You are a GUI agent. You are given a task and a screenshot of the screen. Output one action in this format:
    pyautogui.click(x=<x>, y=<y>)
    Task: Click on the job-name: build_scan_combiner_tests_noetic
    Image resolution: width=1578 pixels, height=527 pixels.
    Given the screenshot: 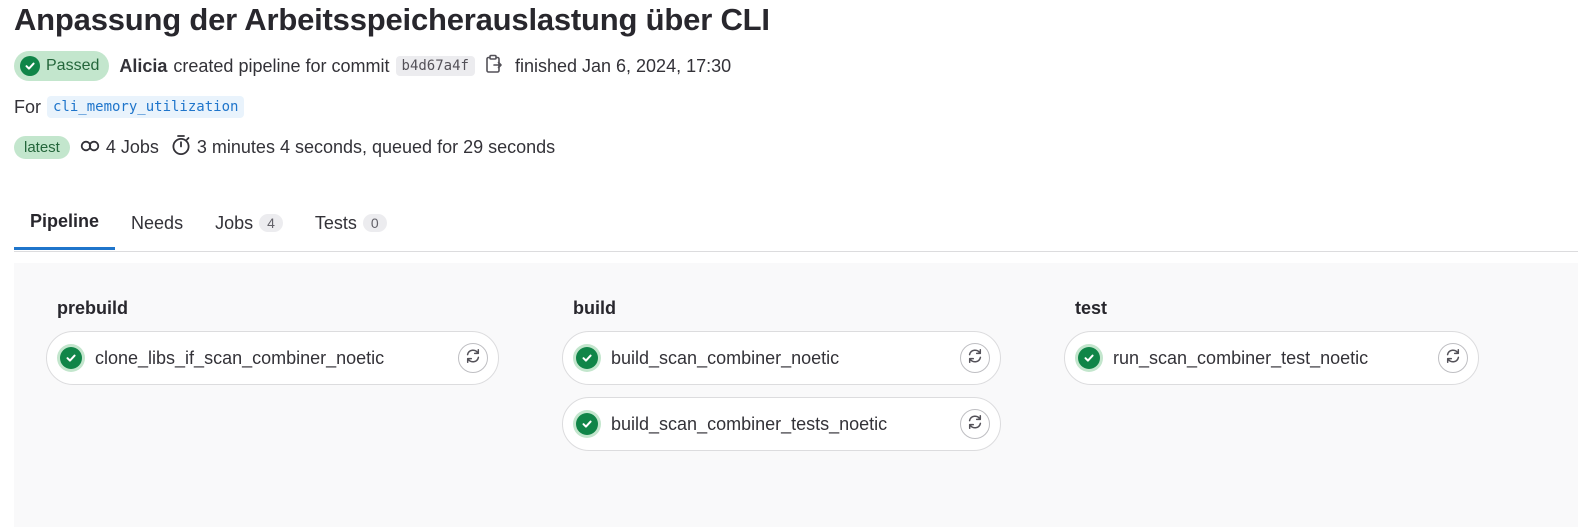 What is the action you would take?
    pyautogui.click(x=749, y=423)
    